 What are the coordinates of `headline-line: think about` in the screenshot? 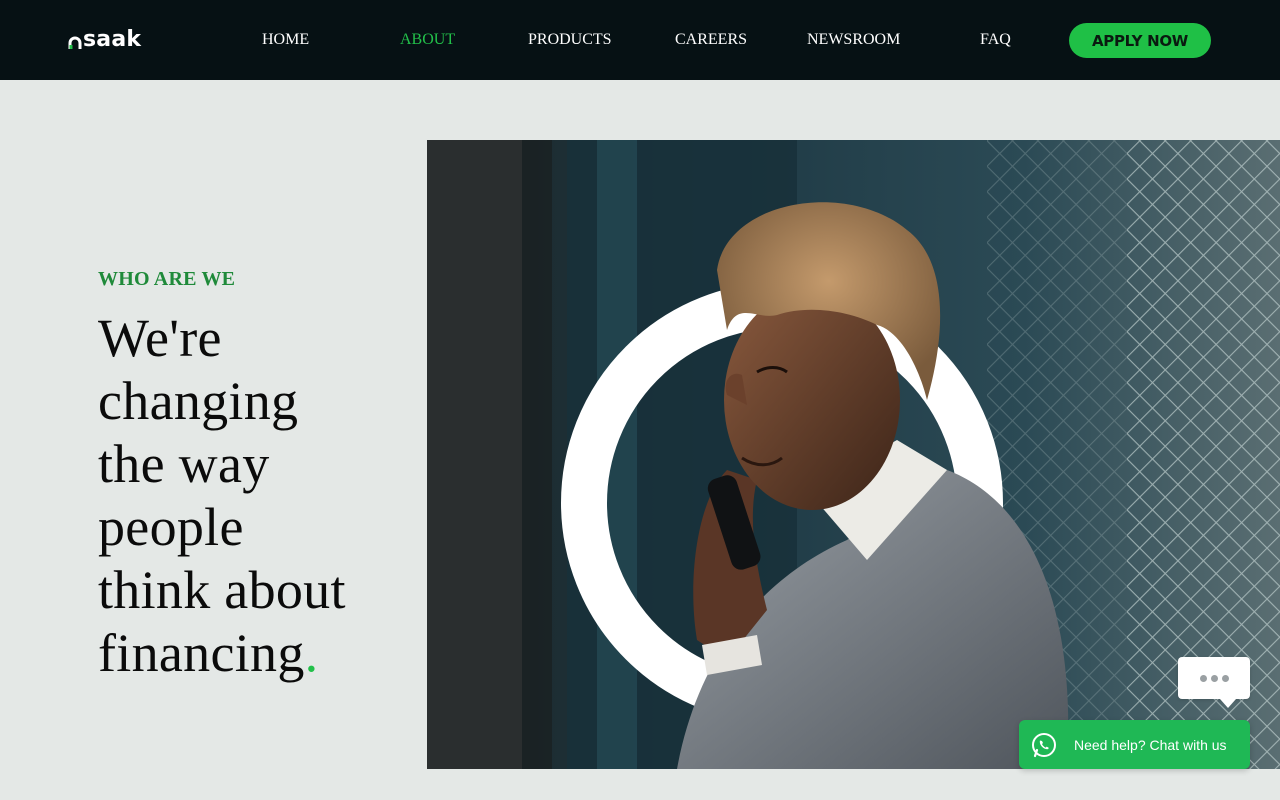 It's located at (222, 590).